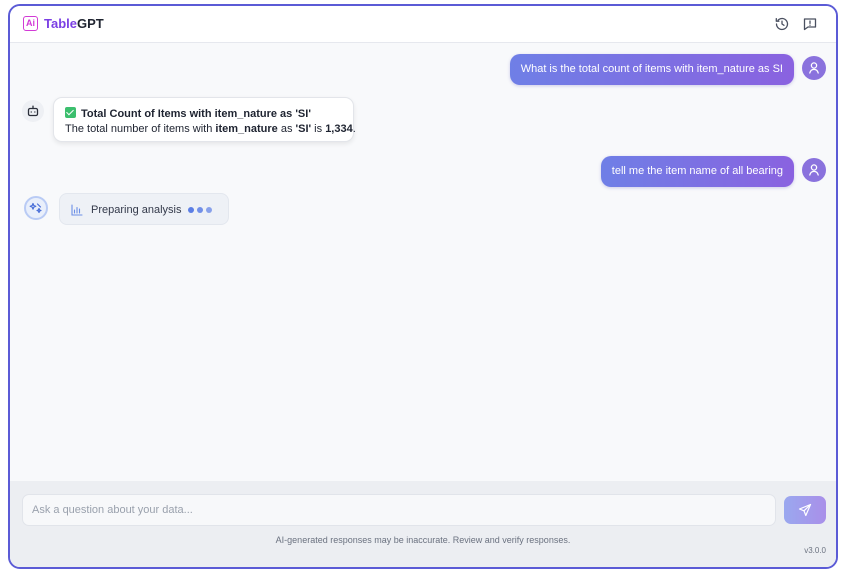 This screenshot has height=571, width=855. I want to click on sparkle-icon, so click(35, 208).